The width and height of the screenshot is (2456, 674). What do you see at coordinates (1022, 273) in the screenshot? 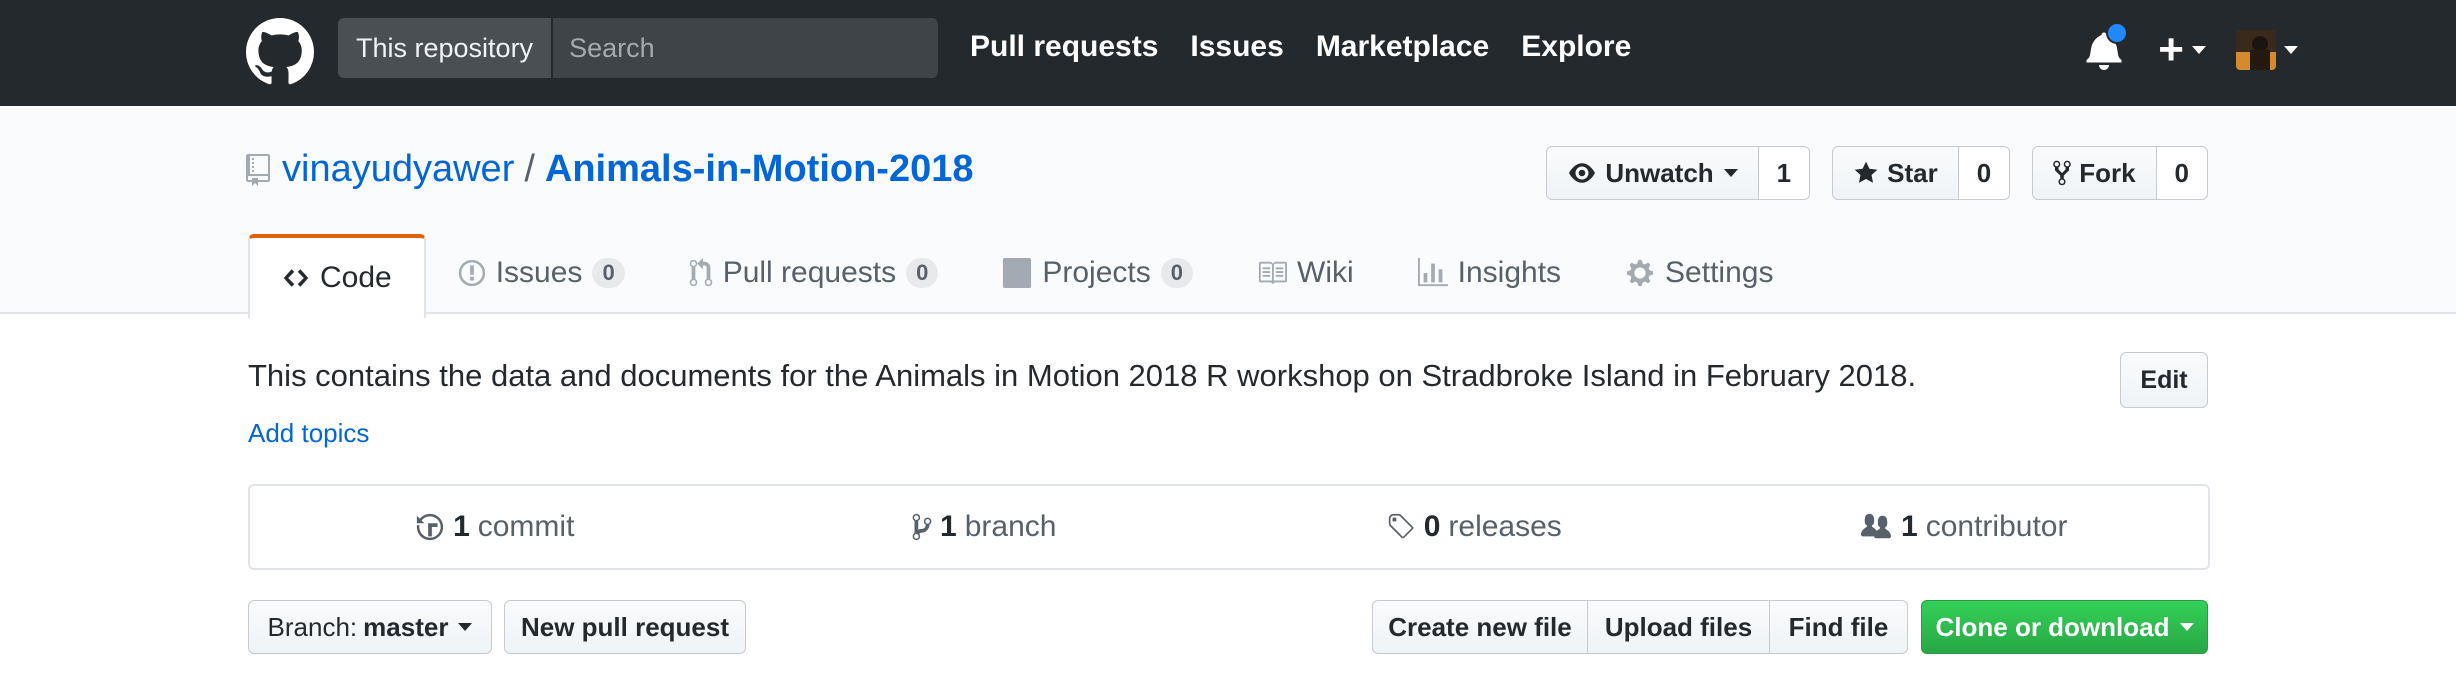
I see `project-icon` at bounding box center [1022, 273].